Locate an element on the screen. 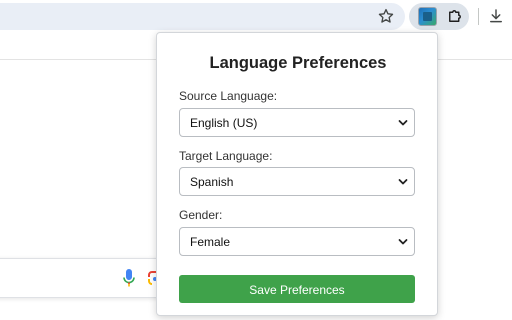  target-language-select: Spanish is located at coordinates (297, 181).